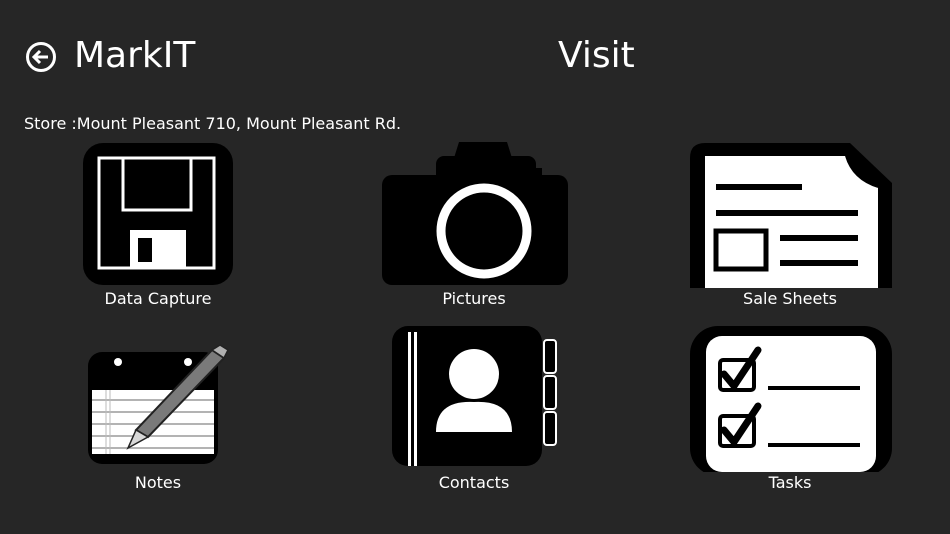  I want to click on tile-label-pictures: Pictures, so click(474, 298).